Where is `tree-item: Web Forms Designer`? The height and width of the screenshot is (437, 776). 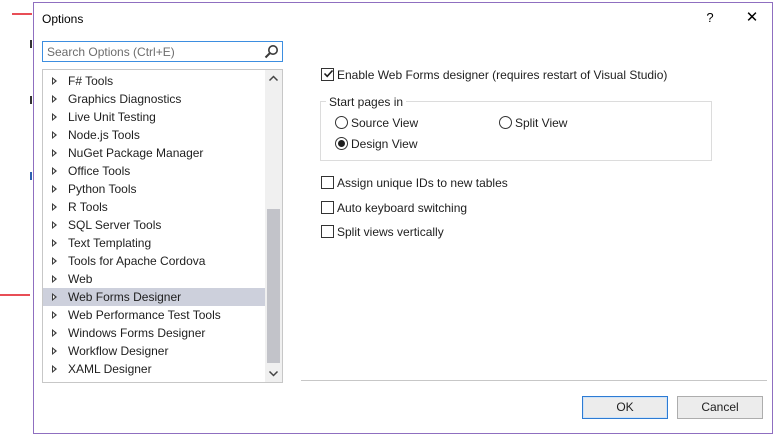
tree-item: Web Forms Designer is located at coordinates (154, 297).